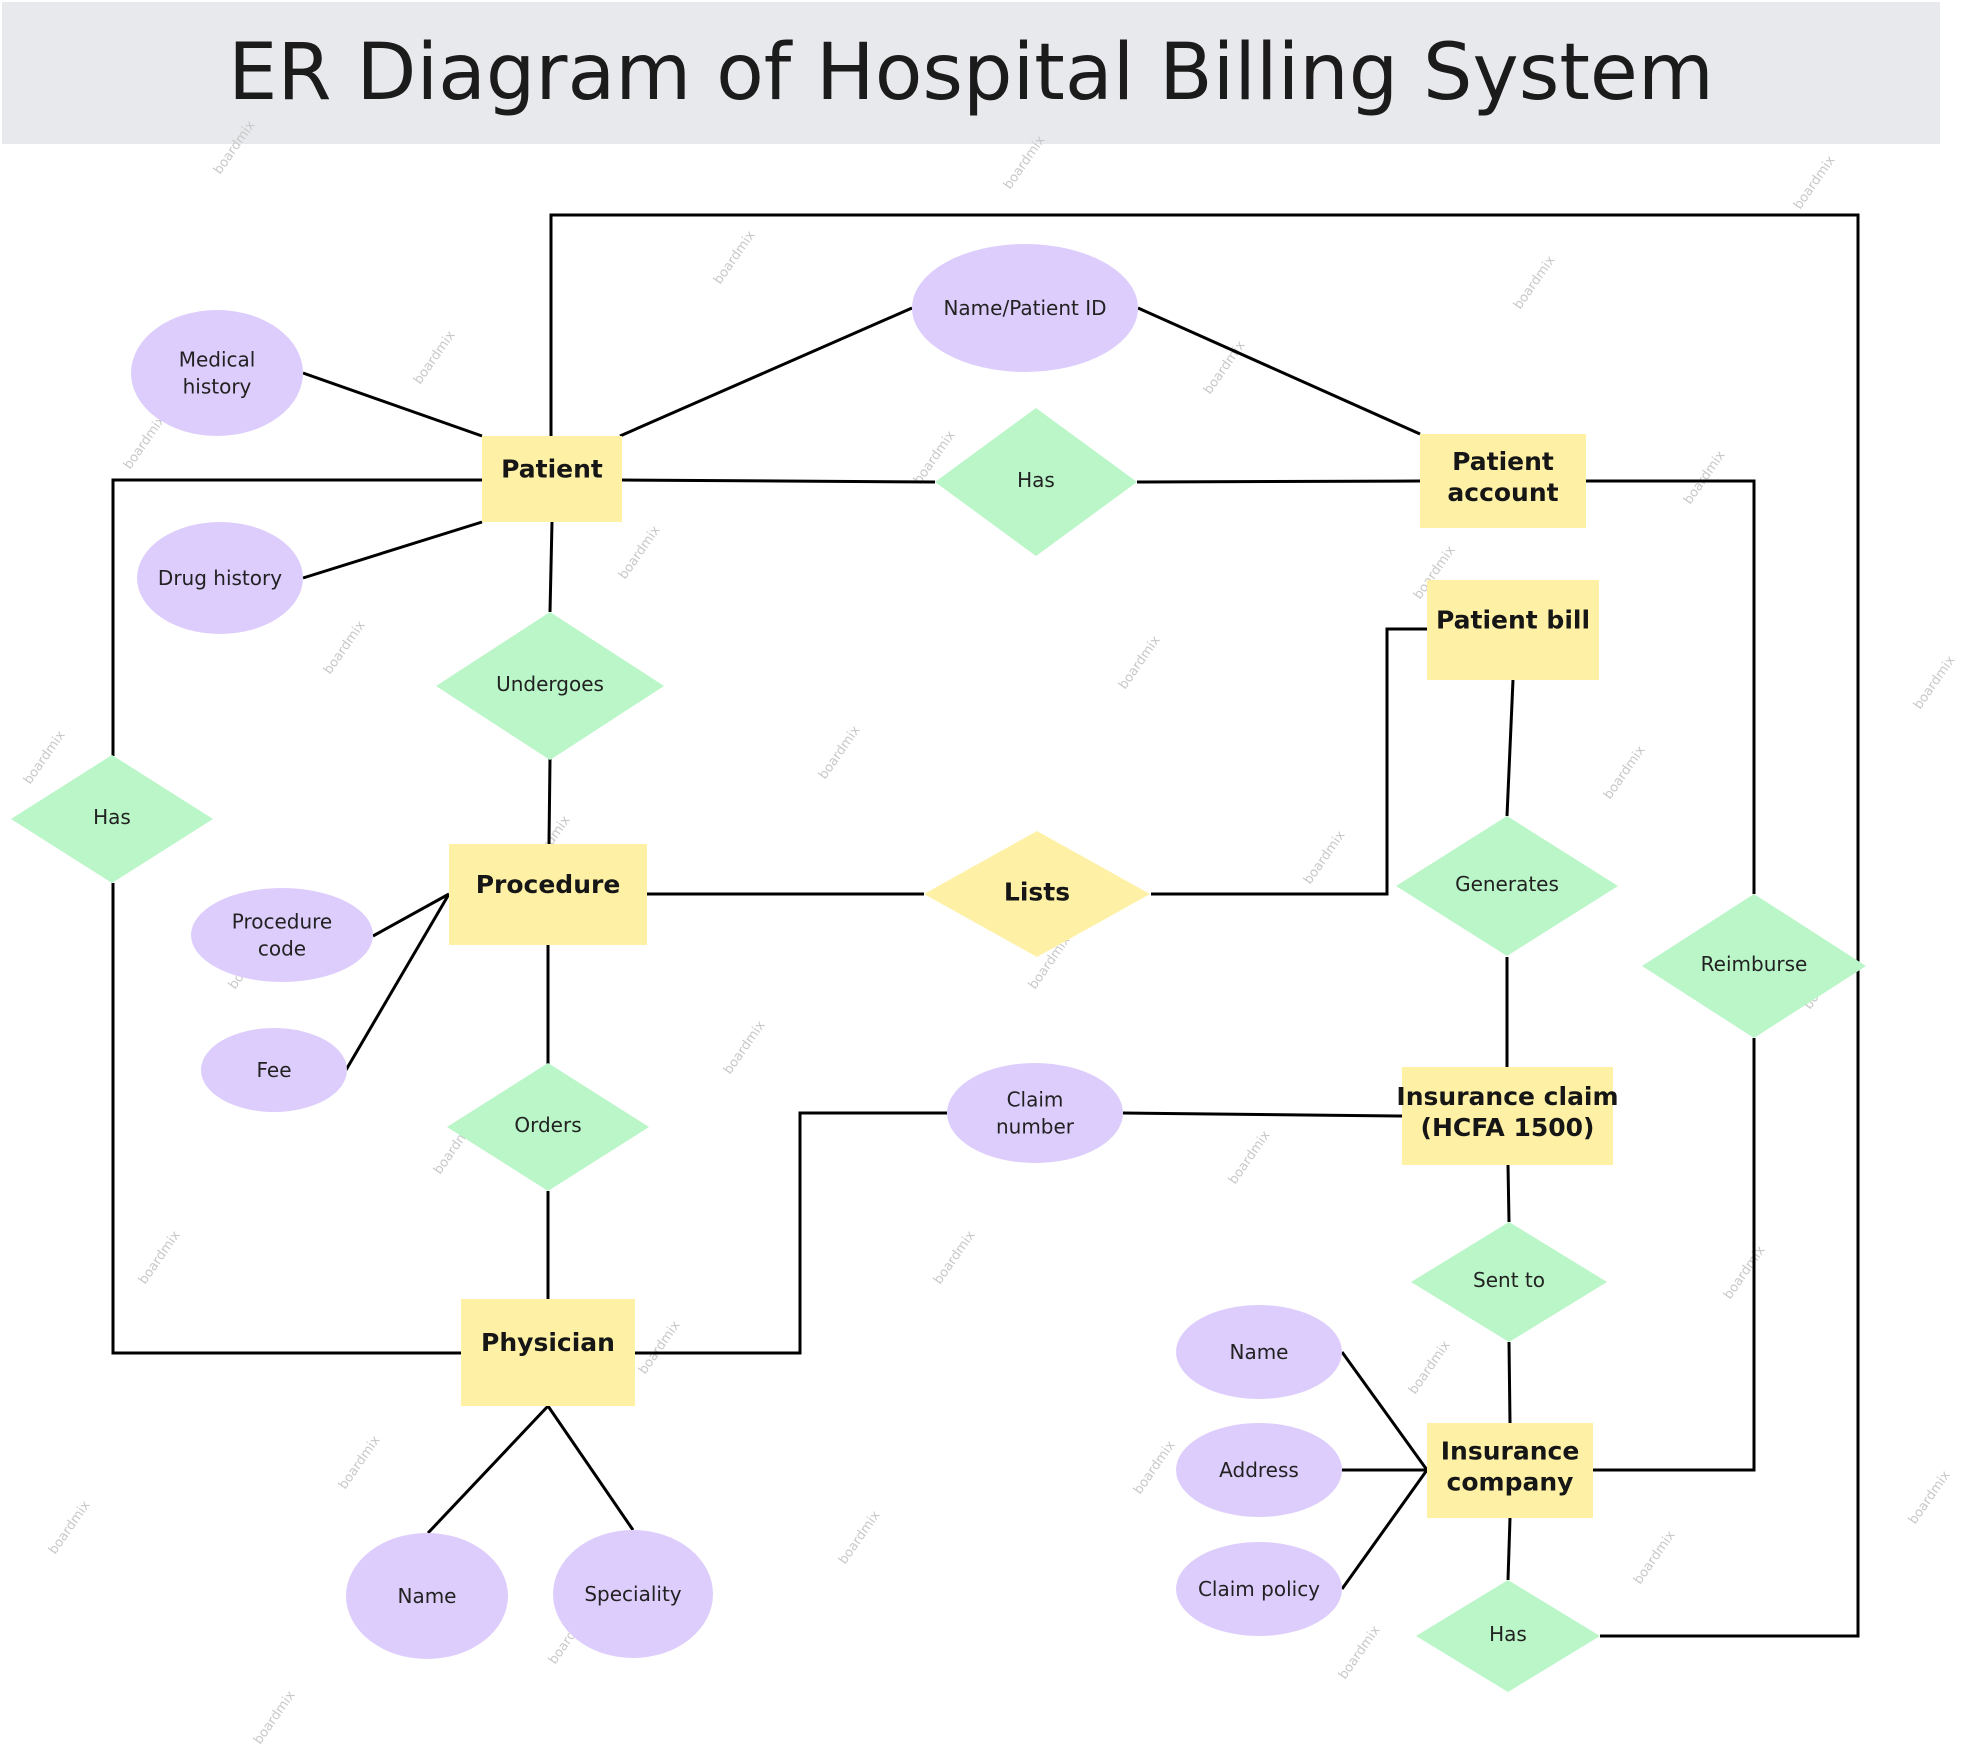 The height and width of the screenshot is (1747, 1963). I want to click on attribute-address: Address, so click(1259, 1470).